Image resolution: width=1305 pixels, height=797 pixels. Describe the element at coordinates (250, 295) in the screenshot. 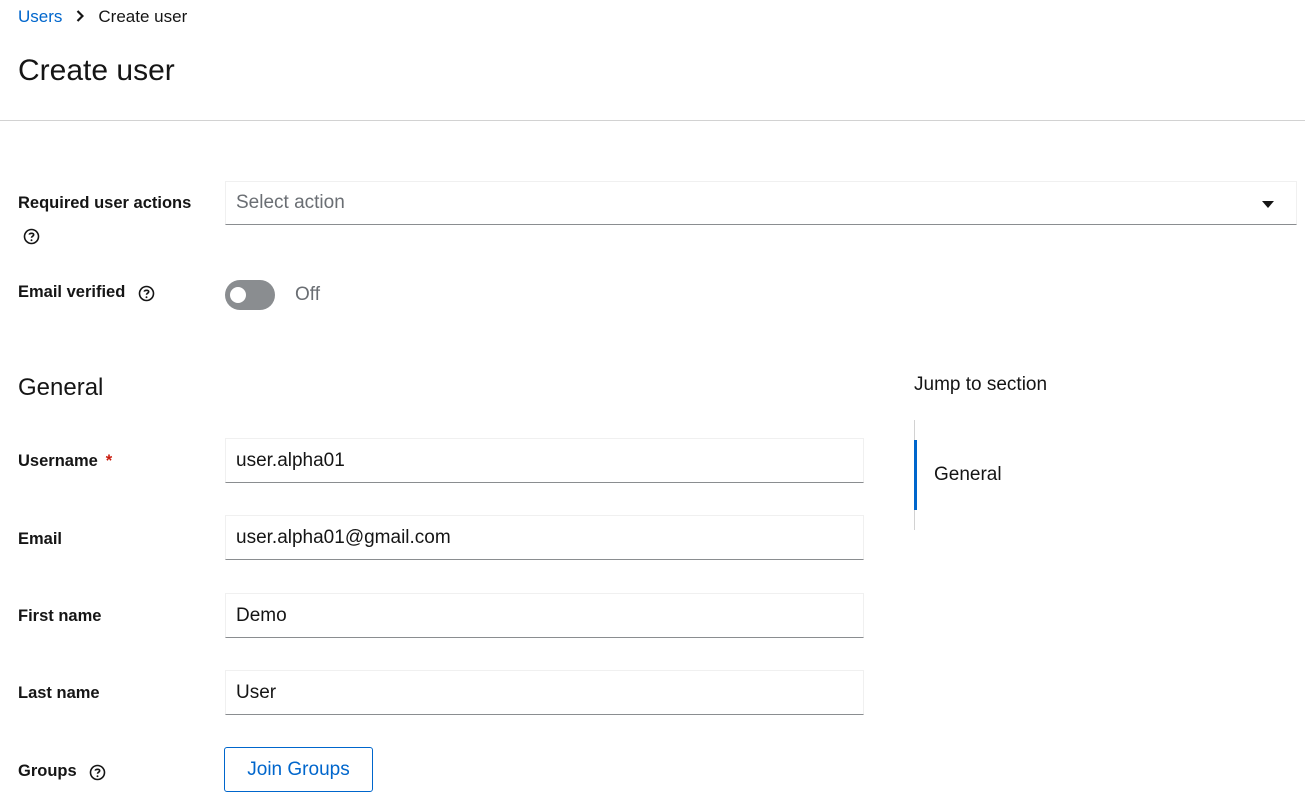

I see `email-verified-toggle` at that location.